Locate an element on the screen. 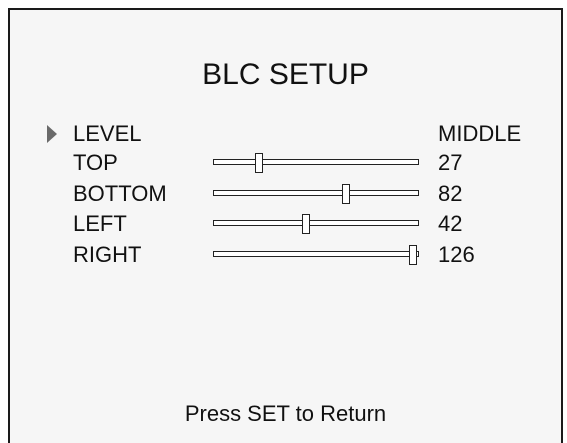  menu-item-top: TOP 27 is located at coordinates (285, 163).